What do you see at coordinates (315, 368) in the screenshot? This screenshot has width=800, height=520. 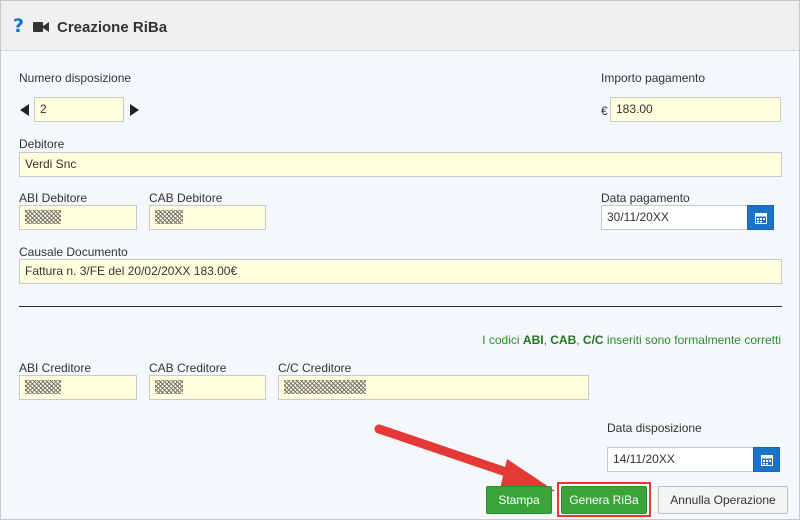 I see `cc-creditore-label: C/C Creditore` at bounding box center [315, 368].